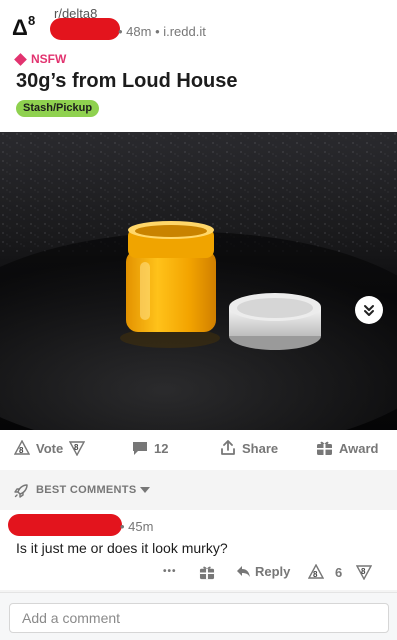  I want to click on reply-icon, so click(243, 571).